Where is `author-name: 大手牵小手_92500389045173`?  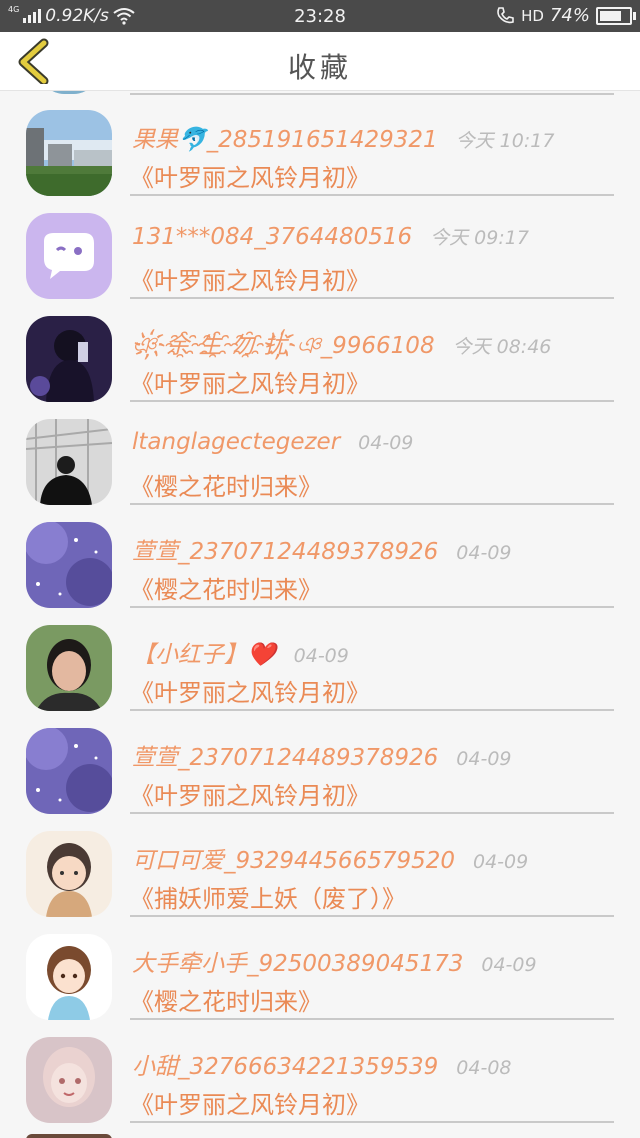
author-name: 大手牵小手_92500389045173 is located at coordinates (298, 964).